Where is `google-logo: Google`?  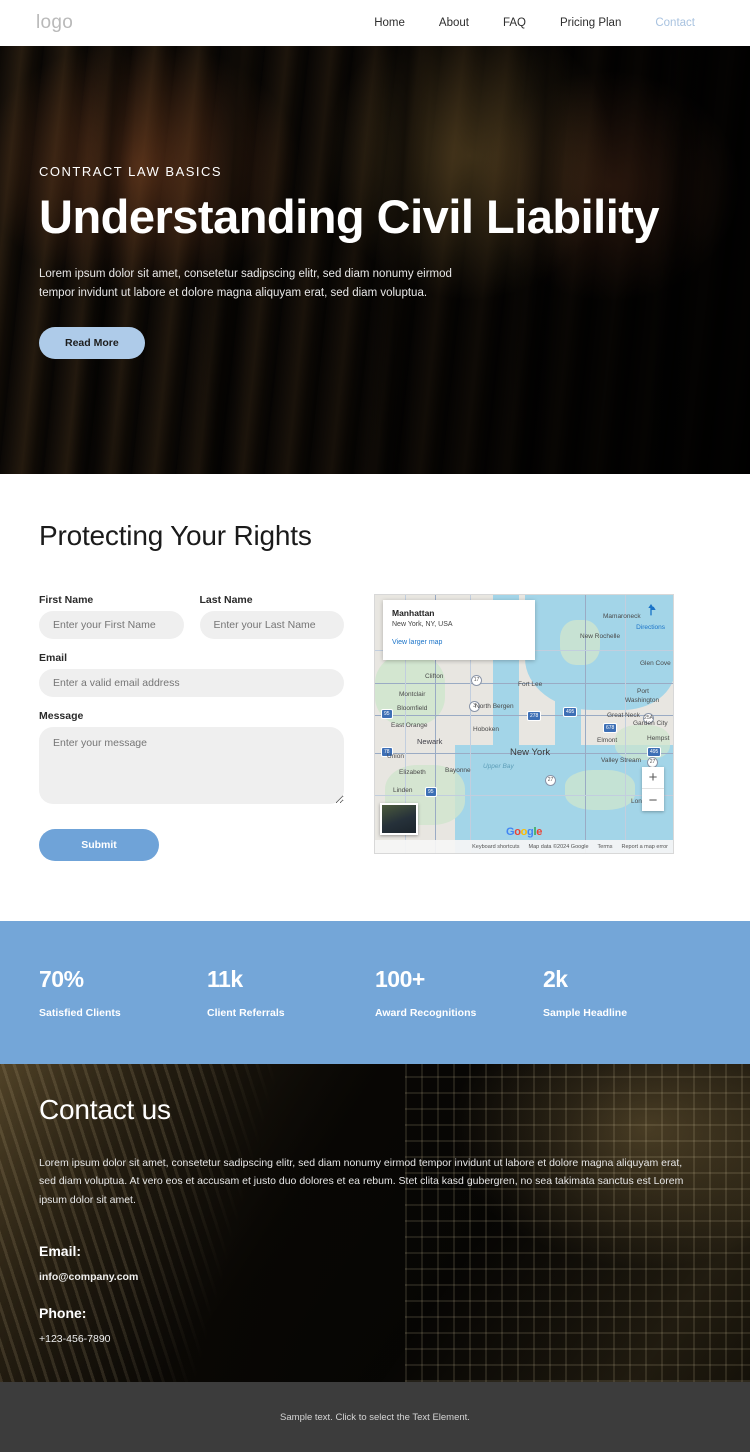
google-logo: Google is located at coordinates (524, 832).